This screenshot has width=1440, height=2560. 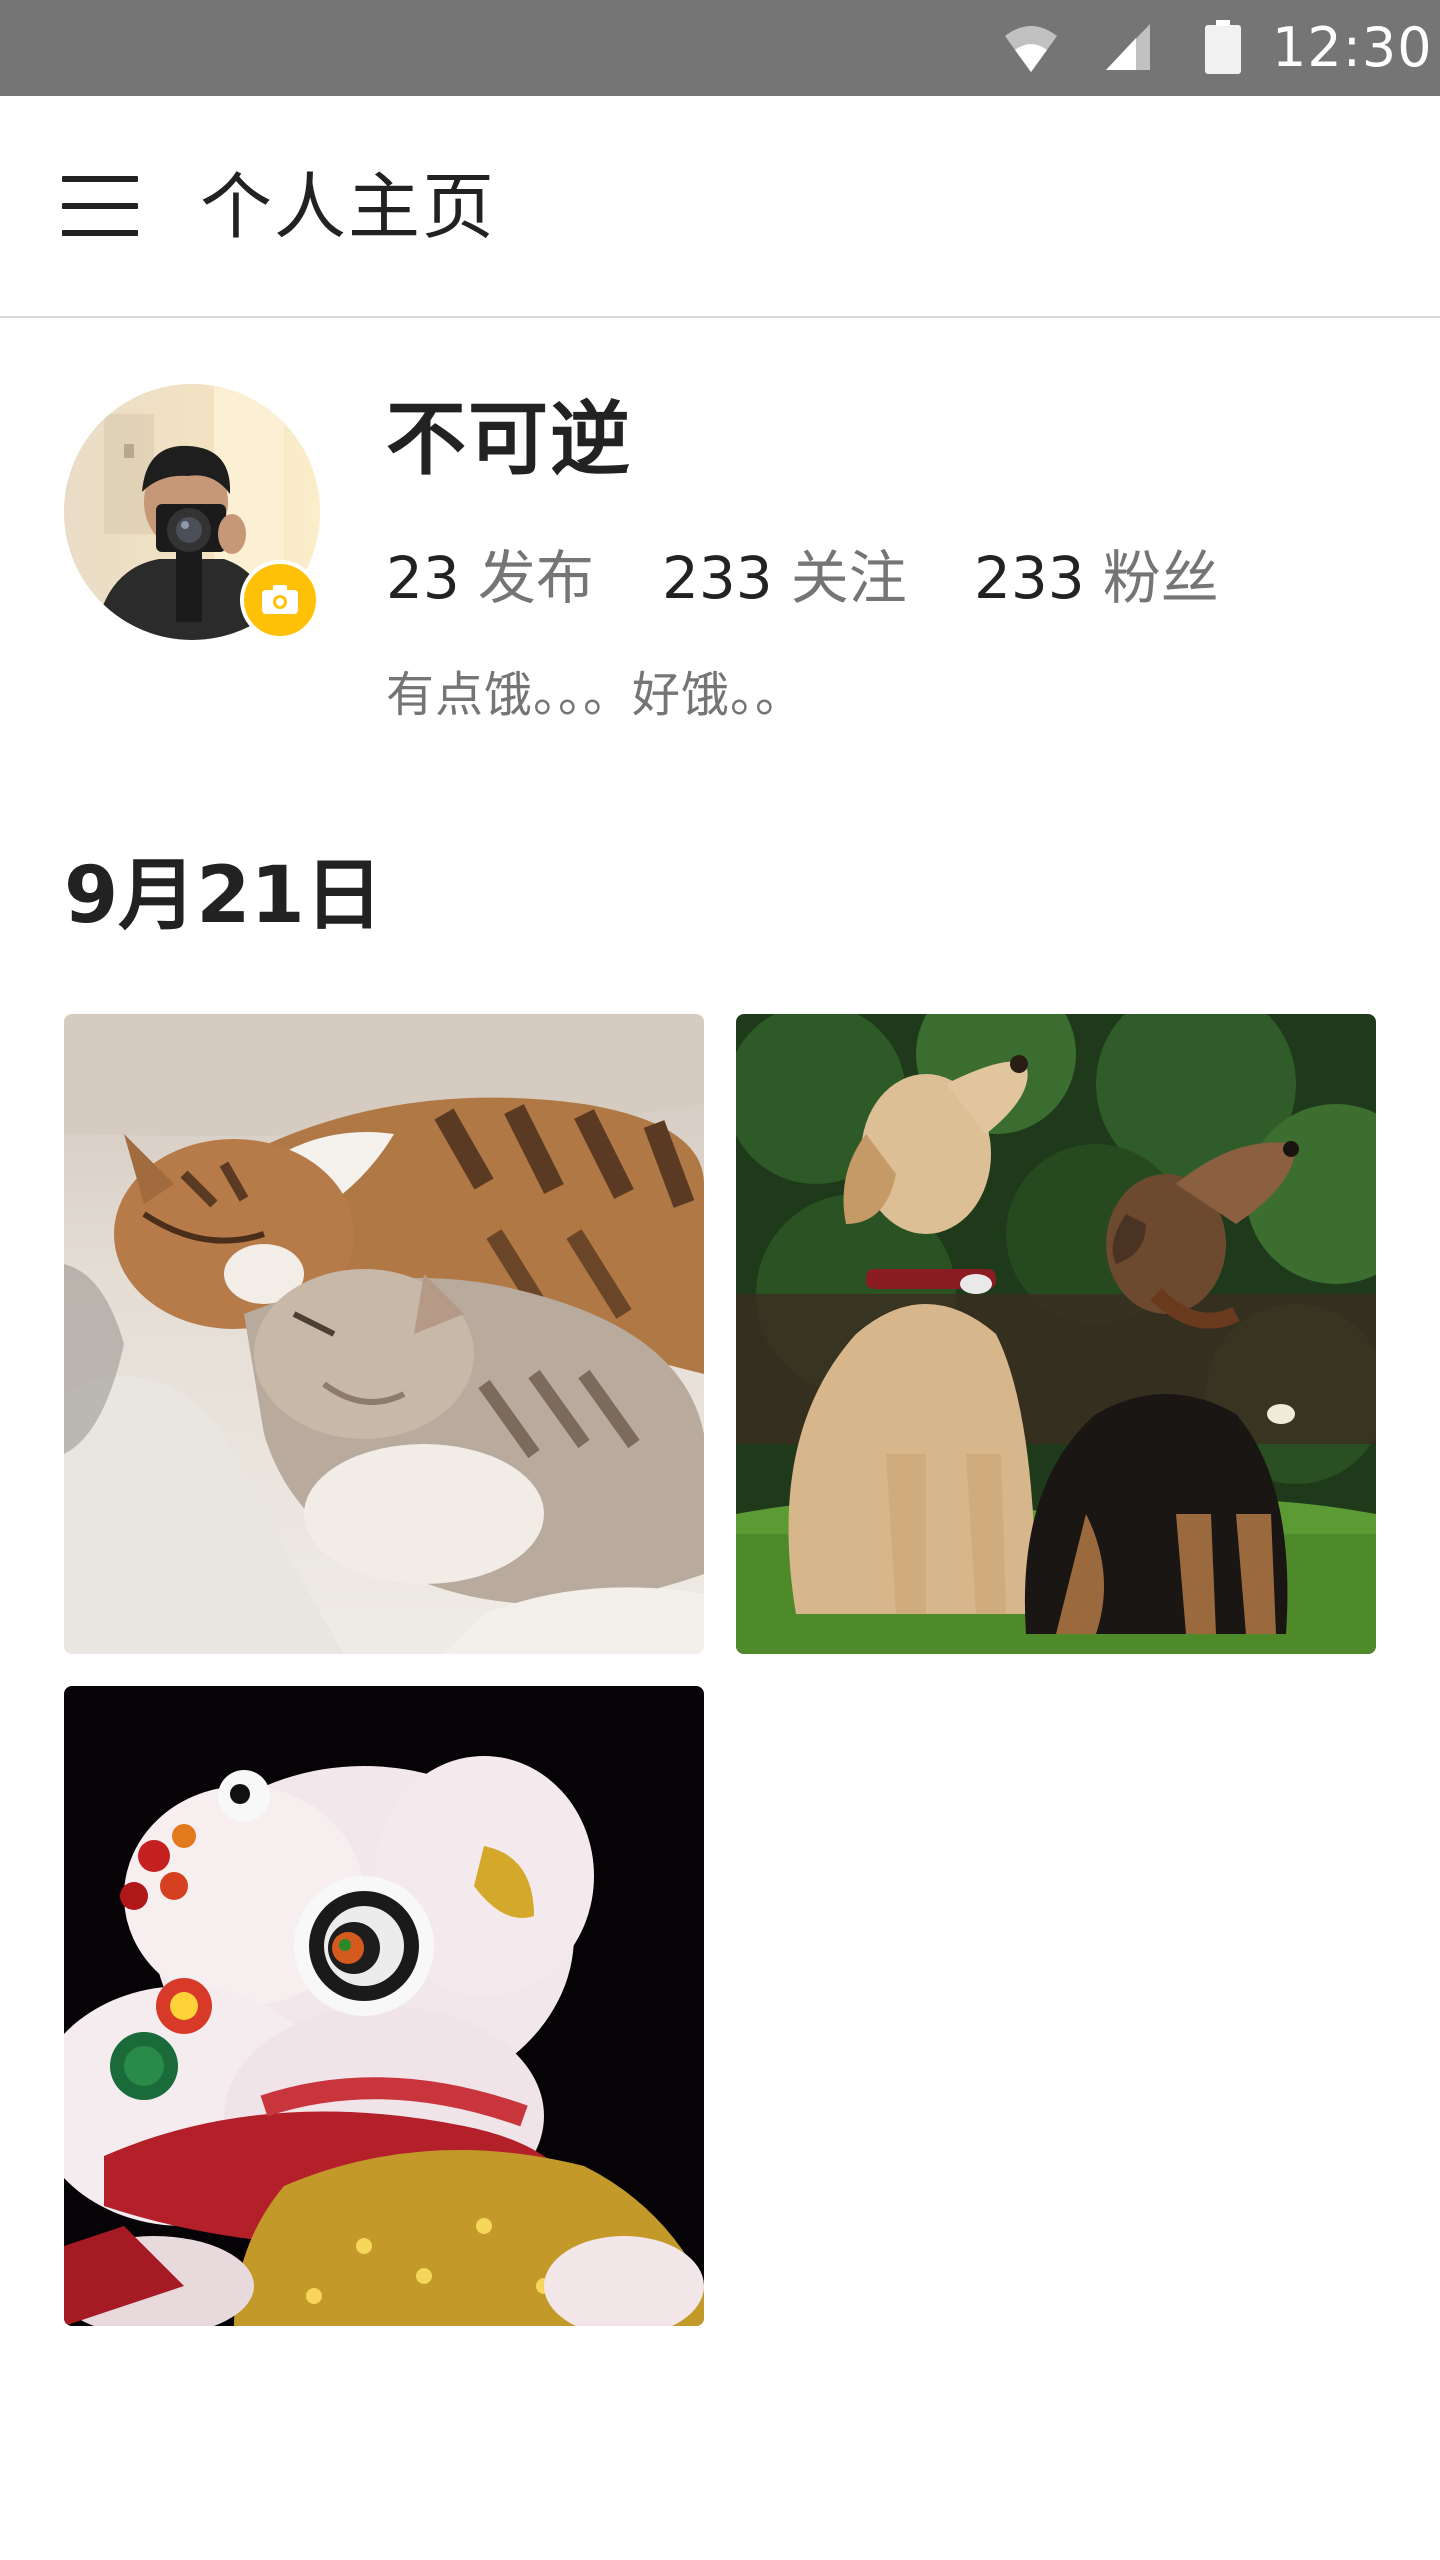 What do you see at coordinates (1096, 578) in the screenshot?
I see `stat-followers: 233 粉丝` at bounding box center [1096, 578].